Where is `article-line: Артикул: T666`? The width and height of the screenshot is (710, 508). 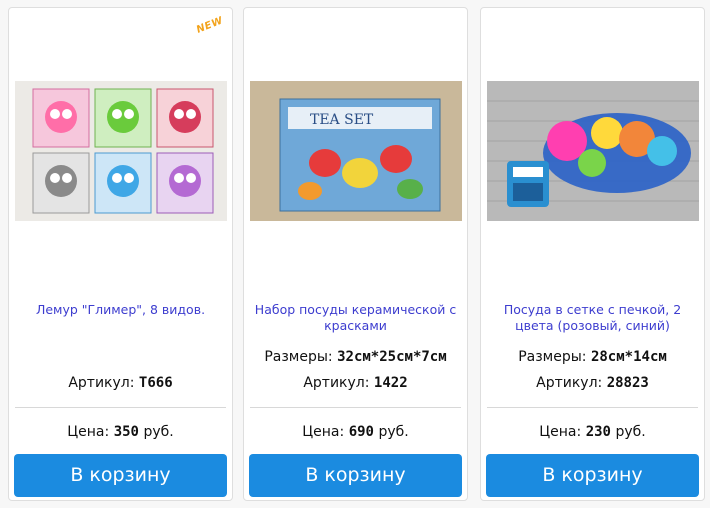 article-line: Артикул: T666 is located at coordinates (120, 383).